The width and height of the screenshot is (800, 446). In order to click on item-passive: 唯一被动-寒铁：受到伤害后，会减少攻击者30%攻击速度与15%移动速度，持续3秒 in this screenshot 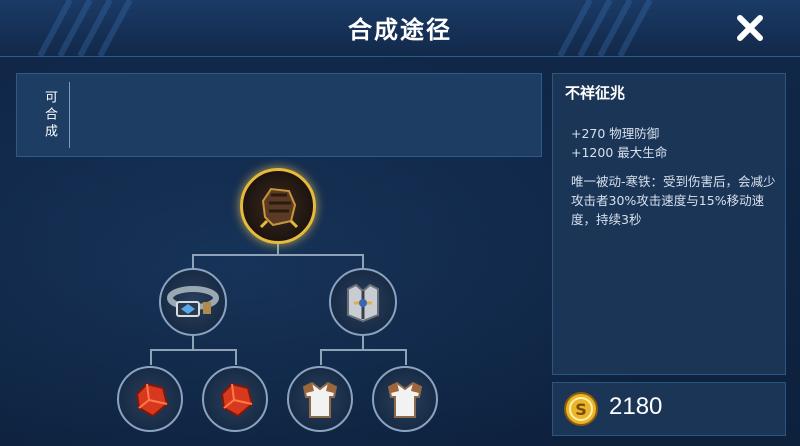, I will do `click(673, 200)`.